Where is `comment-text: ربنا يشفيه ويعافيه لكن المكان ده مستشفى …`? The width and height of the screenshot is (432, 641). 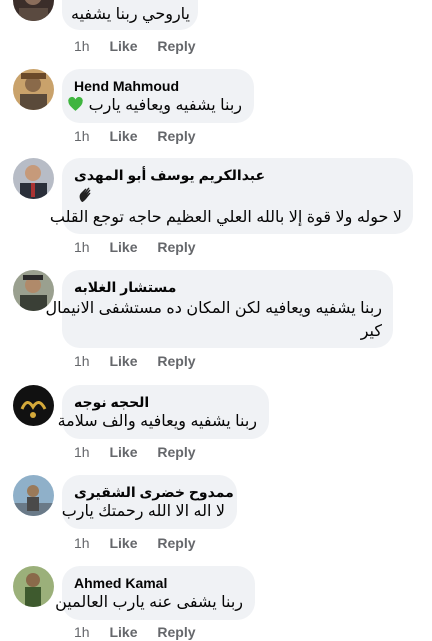 comment-text: ربنا يشفيه ويعافيه لكن المكان ده مستشفى … is located at coordinates (213, 308).